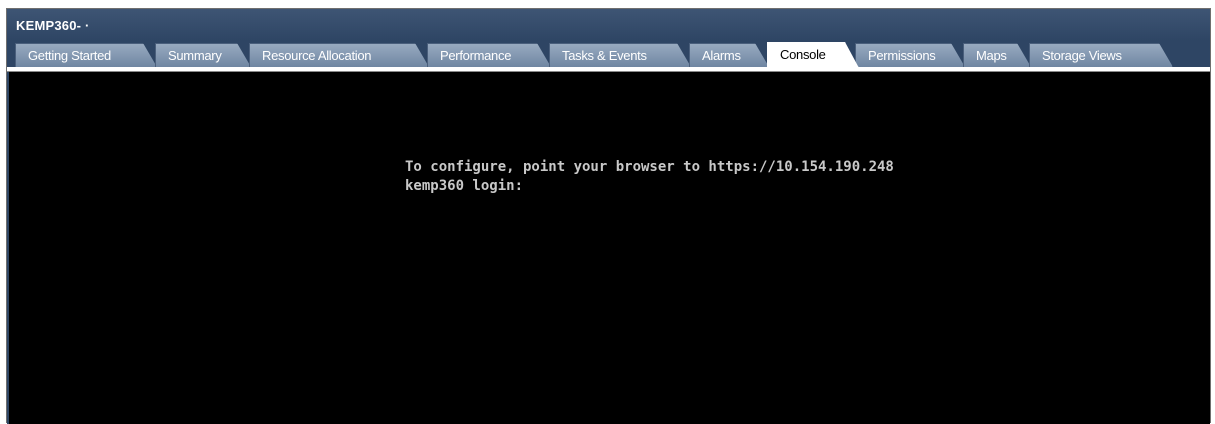  What do you see at coordinates (729, 55) in the screenshot?
I see `tab-alarms: Alarms` at bounding box center [729, 55].